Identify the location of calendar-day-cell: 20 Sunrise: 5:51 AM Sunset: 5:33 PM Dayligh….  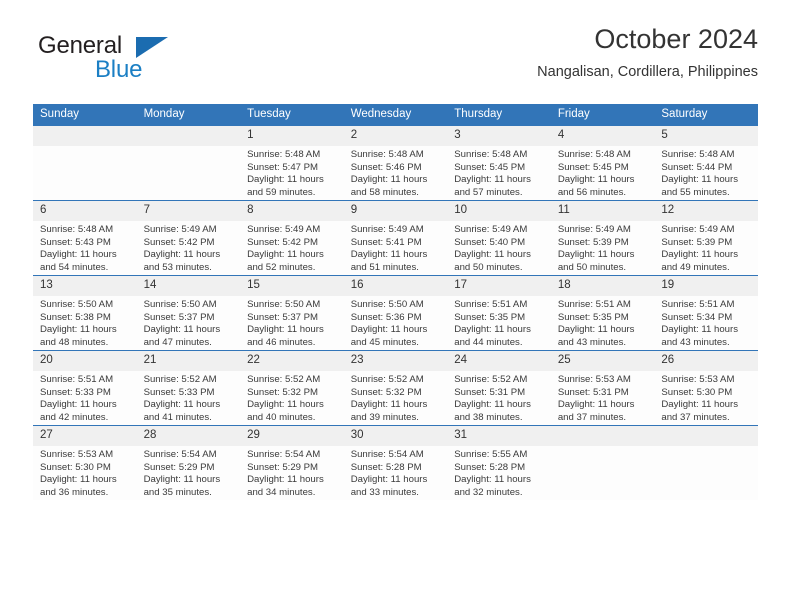
(85, 388).